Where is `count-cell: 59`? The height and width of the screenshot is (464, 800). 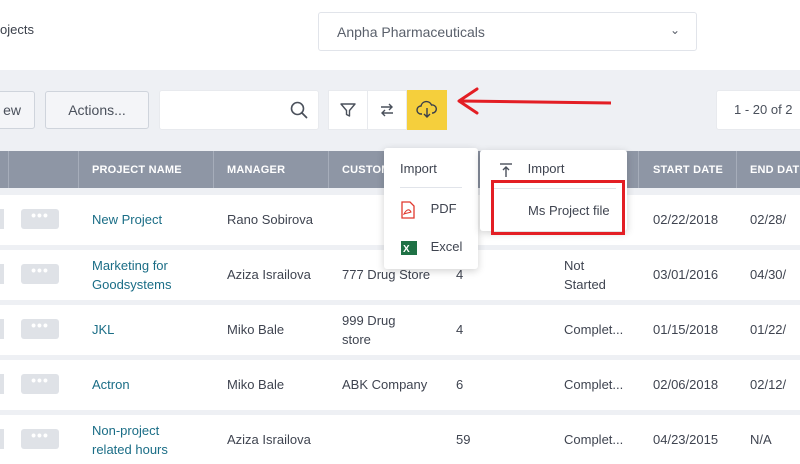
count-cell: 59 is located at coordinates (463, 439).